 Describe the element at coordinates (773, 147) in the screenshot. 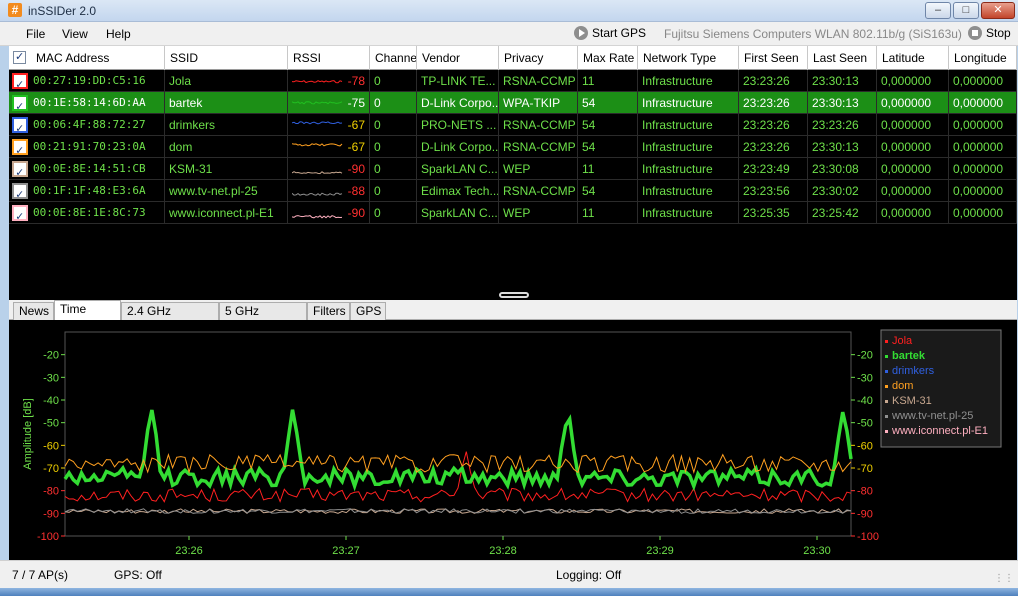

I see `cell-first-seen: 23:23:26` at that location.